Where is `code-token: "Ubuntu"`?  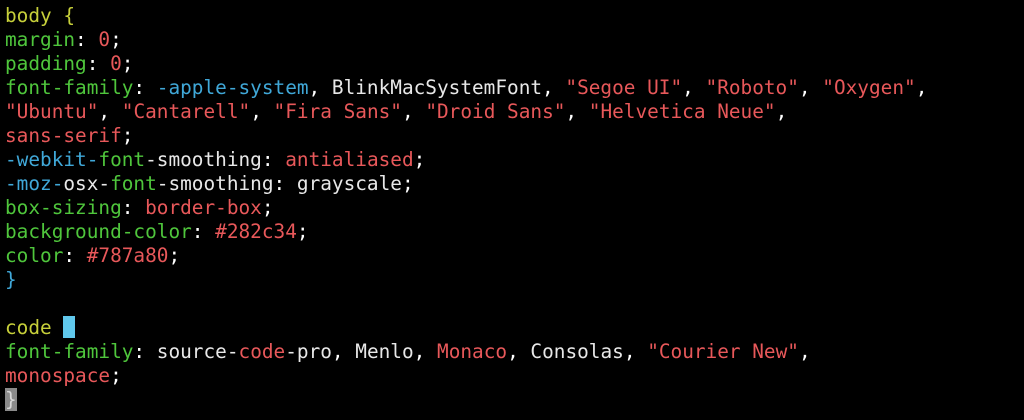
code-token: "Ubuntu" is located at coordinates (52, 111).